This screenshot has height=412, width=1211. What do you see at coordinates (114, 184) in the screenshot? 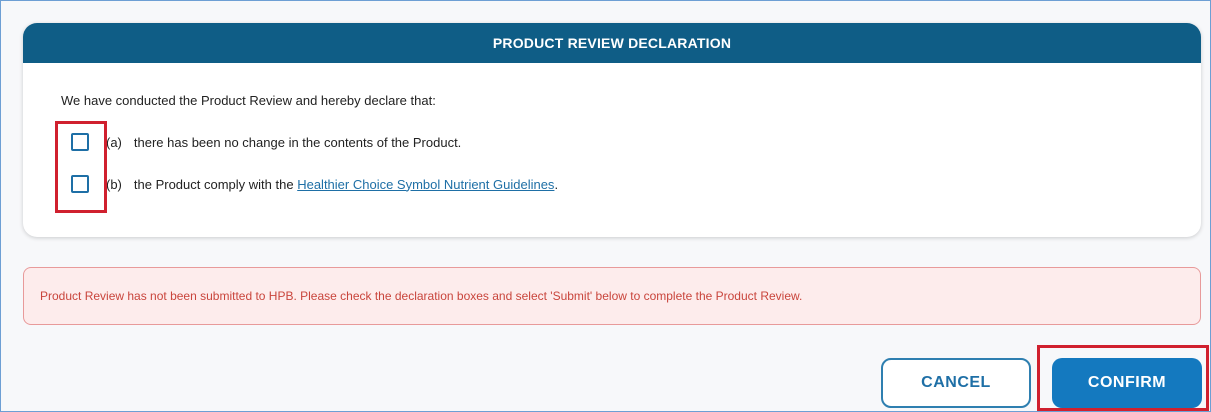
I see `declaration-marker-b: (b)` at bounding box center [114, 184].